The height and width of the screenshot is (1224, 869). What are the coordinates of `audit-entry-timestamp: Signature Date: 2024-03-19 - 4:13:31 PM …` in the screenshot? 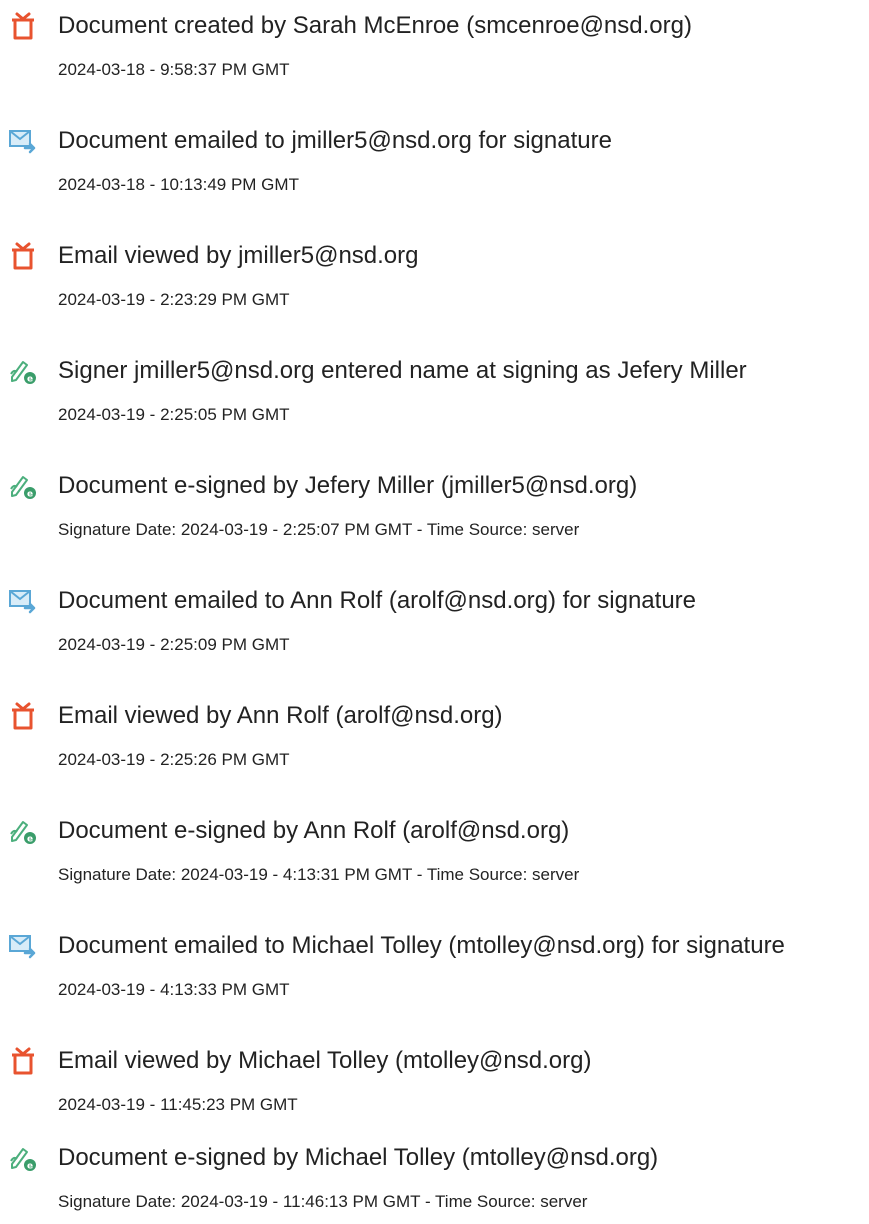 It's located at (319, 874).